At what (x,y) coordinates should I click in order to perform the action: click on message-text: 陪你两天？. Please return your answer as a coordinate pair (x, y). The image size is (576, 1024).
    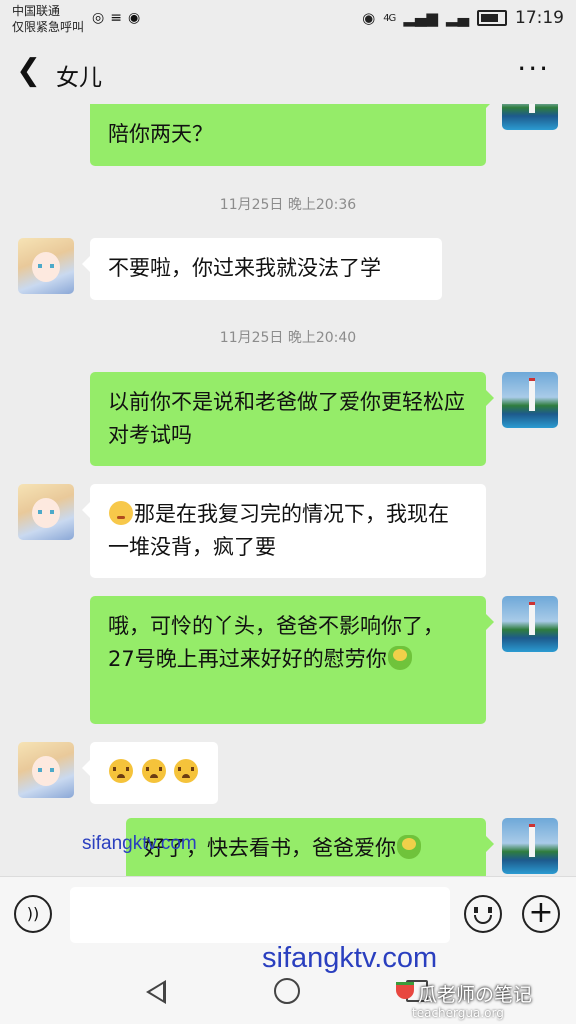
    Looking at the image, I should click on (160, 134).